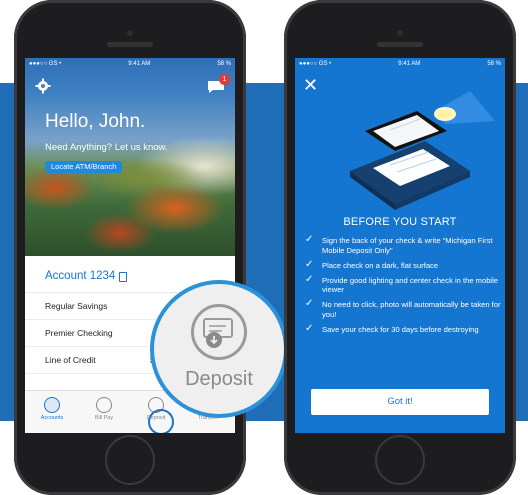 The height and width of the screenshot is (495, 528). I want to click on got-it-button: Got it!, so click(400, 402).